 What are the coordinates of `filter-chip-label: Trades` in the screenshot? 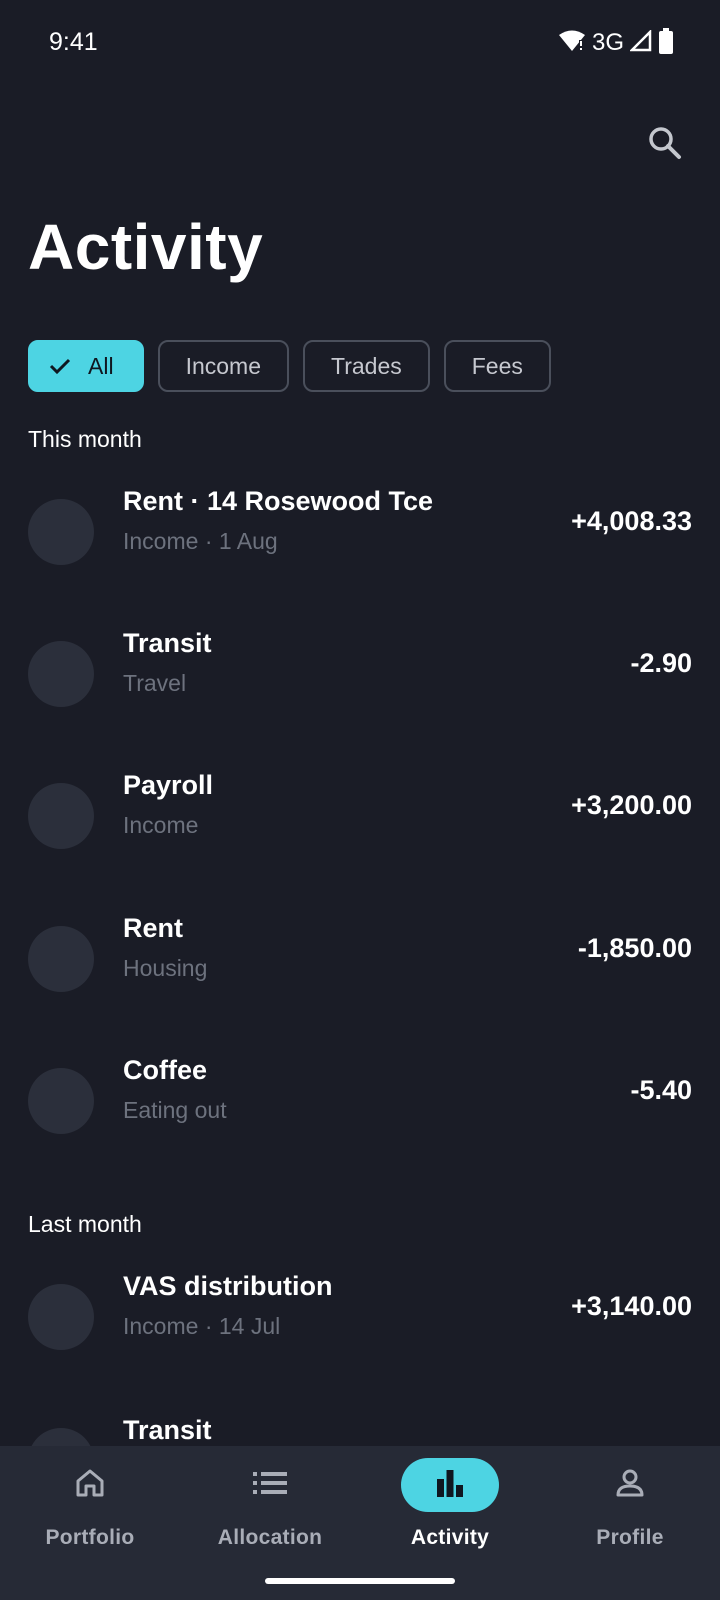 It's located at (366, 365).